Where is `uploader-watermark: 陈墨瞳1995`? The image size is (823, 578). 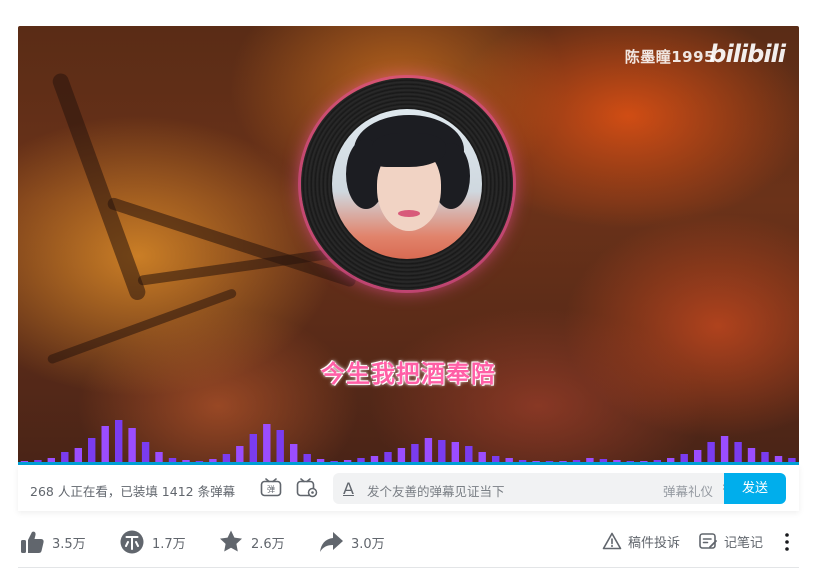
uploader-watermark: 陈墨瞳1995 is located at coordinates (669, 57).